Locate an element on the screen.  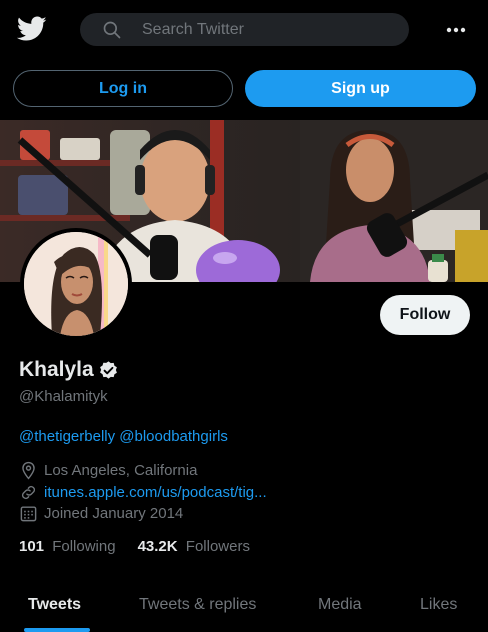
avatar-illustration is located at coordinates (76, 284).